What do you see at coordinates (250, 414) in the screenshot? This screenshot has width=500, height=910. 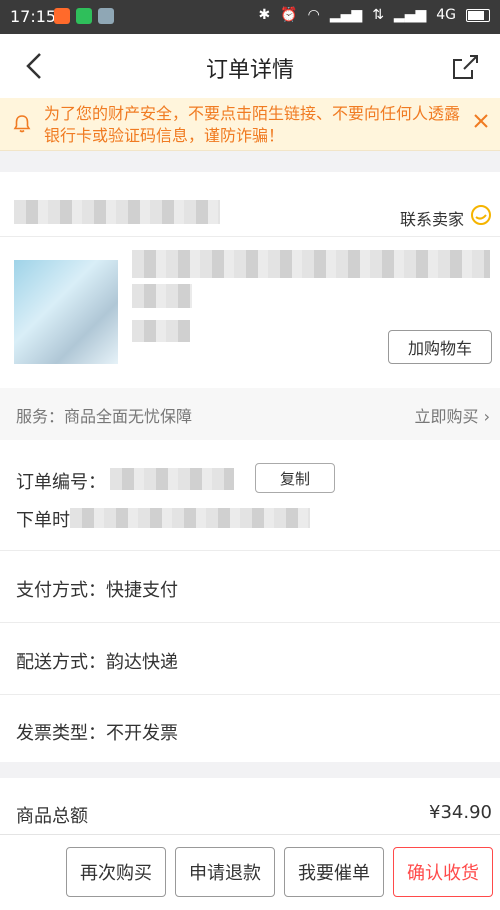 I see `service-bar: 服务：商品全面无忧保障 立即购买 ›` at bounding box center [250, 414].